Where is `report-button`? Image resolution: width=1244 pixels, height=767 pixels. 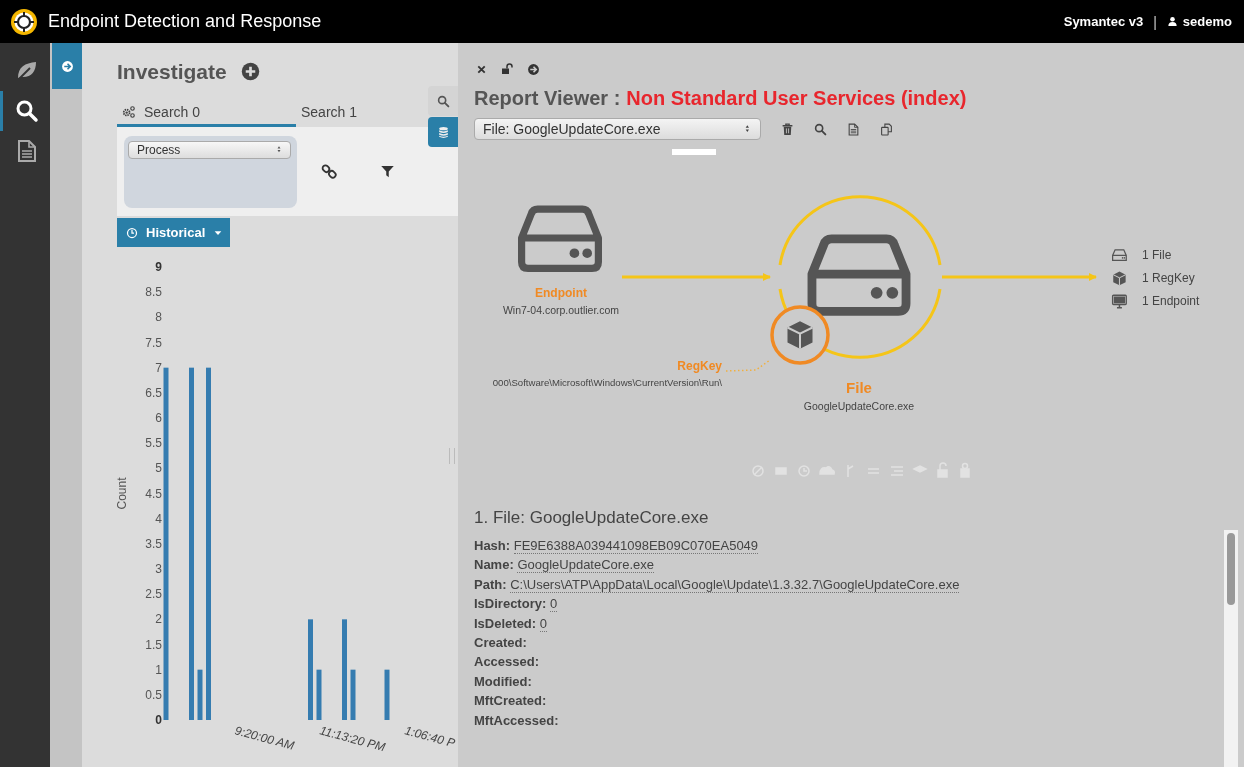 report-button is located at coordinates (853, 129).